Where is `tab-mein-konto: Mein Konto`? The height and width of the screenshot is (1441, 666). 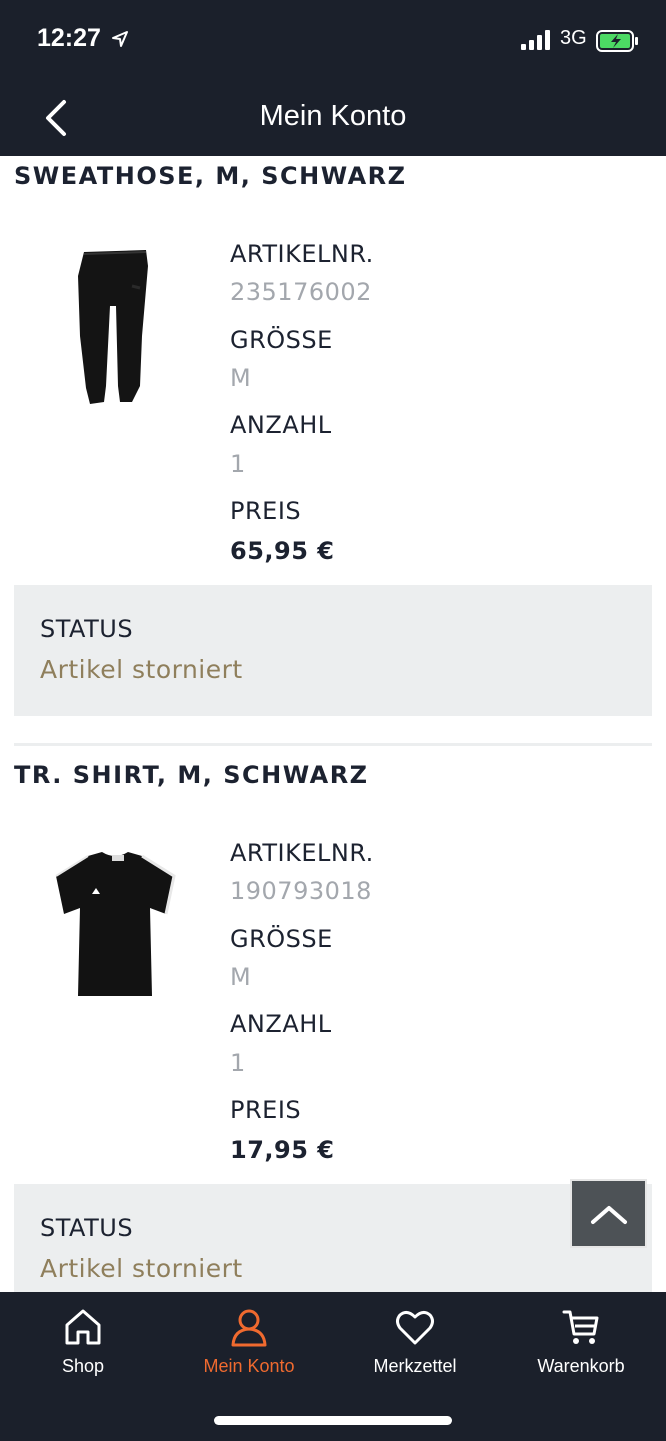
tab-mein-konto: Mein Konto is located at coordinates (249, 1346).